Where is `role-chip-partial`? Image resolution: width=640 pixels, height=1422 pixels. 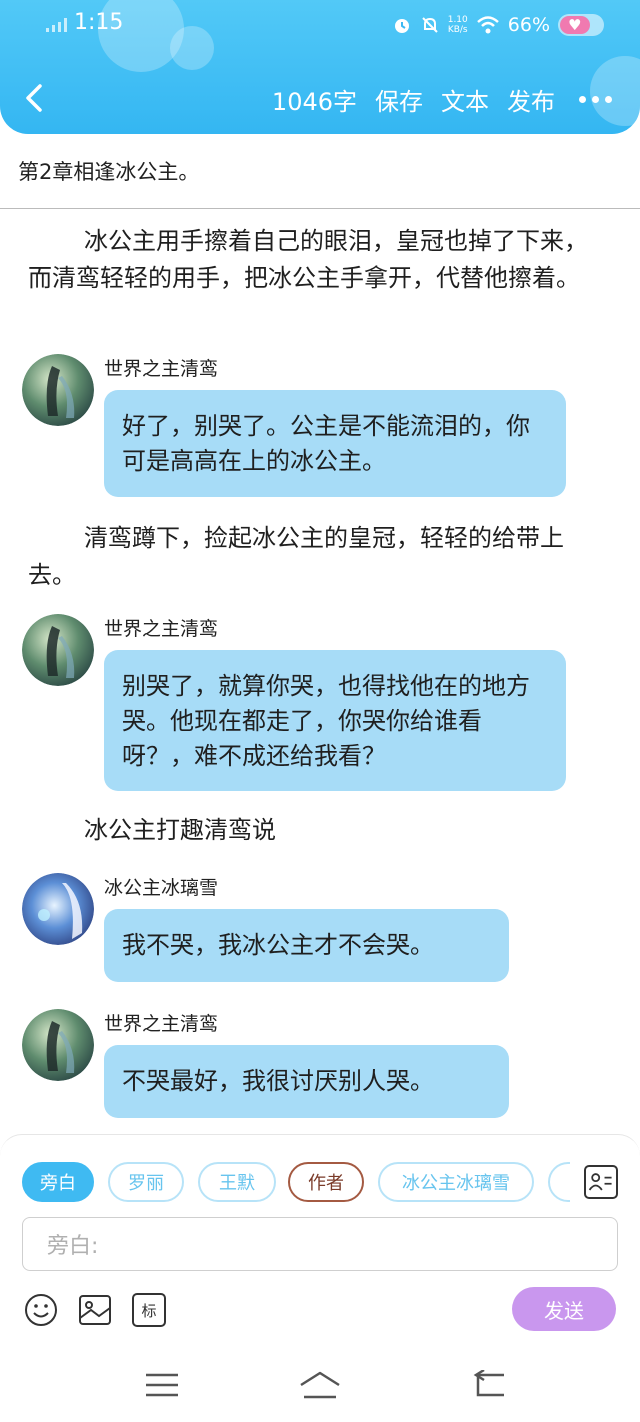 role-chip-partial is located at coordinates (559, 1182).